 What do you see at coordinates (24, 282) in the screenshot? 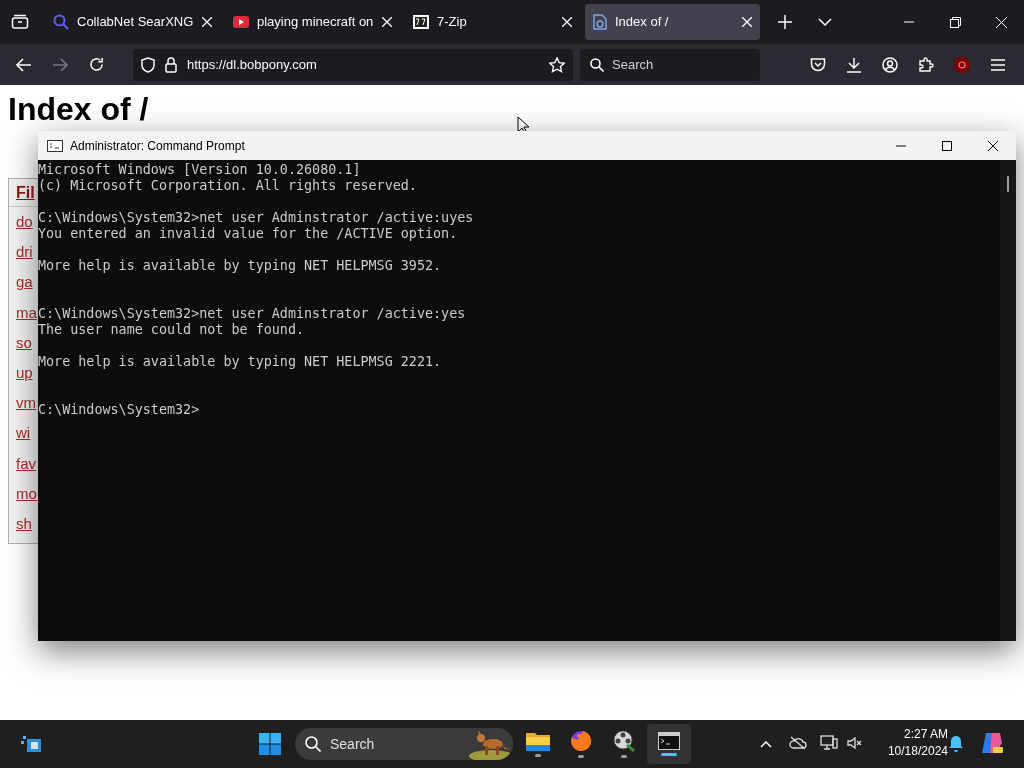
I see `file-link: ga` at bounding box center [24, 282].